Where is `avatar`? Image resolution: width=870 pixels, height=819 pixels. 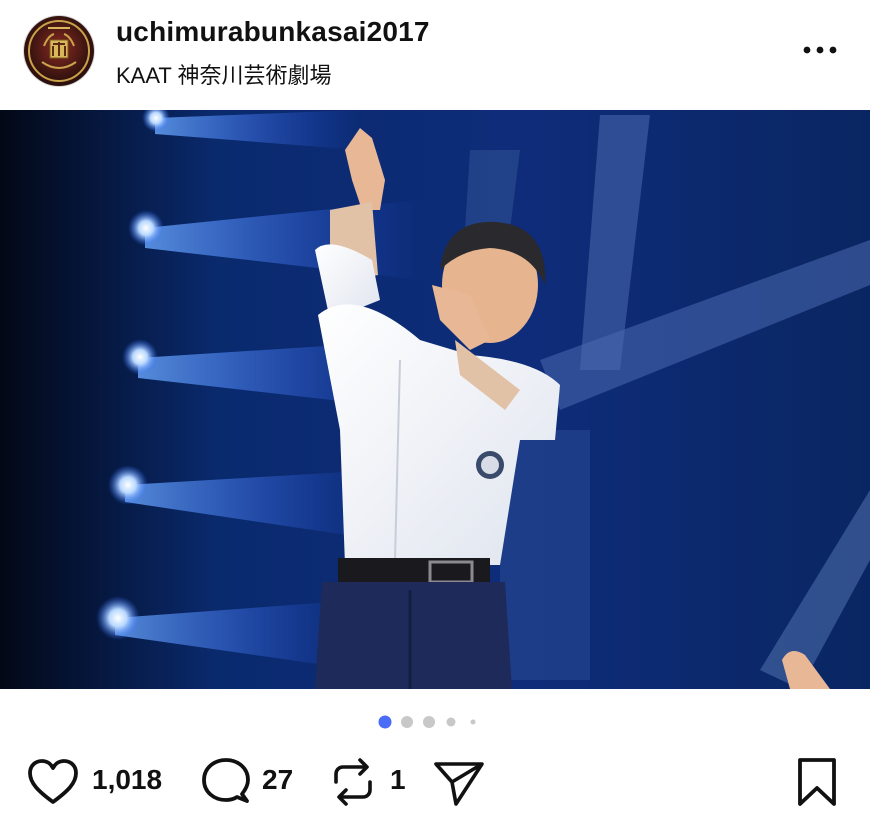 avatar is located at coordinates (59, 51).